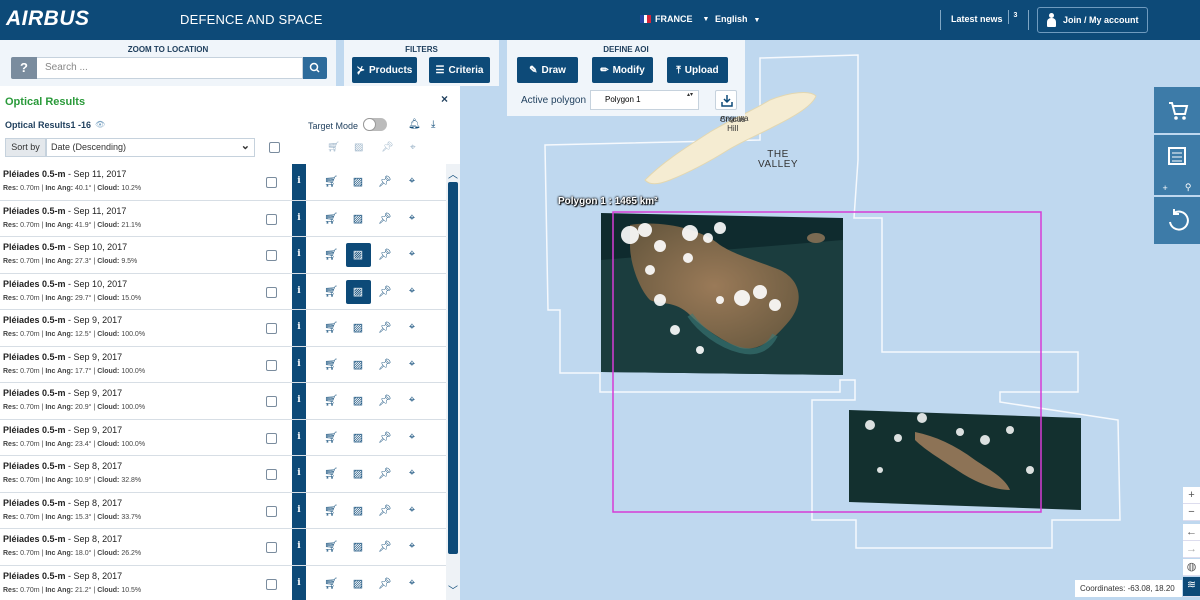 Image resolution: width=1200 pixels, height=600 pixels. I want to click on globe-icon: ◍, so click(1191, 567).